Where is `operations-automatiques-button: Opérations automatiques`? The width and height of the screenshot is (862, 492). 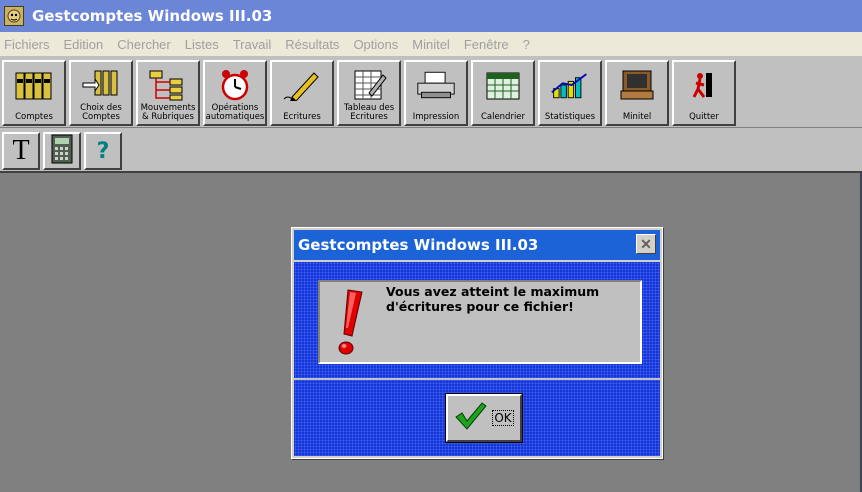 operations-automatiques-button: Opérations automatiques is located at coordinates (235, 93).